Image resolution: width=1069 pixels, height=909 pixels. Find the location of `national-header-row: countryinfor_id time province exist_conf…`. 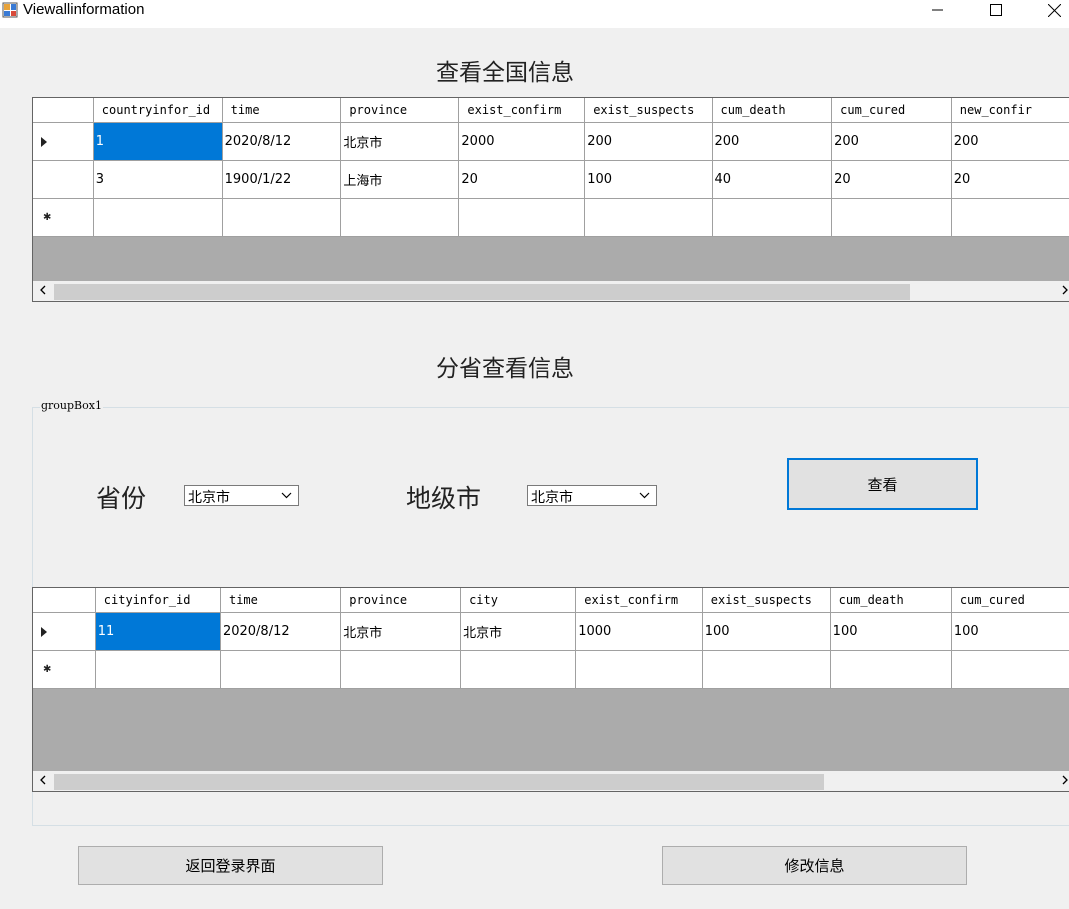

national-header-row: countryinfor_id time province exist_conf… is located at coordinates (551, 110).